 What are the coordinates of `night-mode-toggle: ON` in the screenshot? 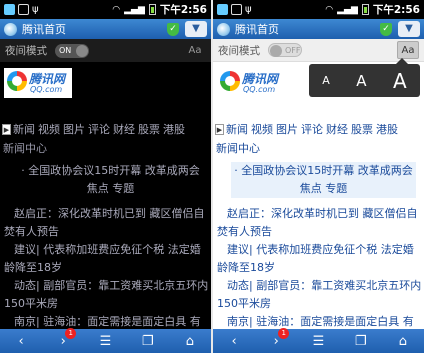 It's located at (72, 50).